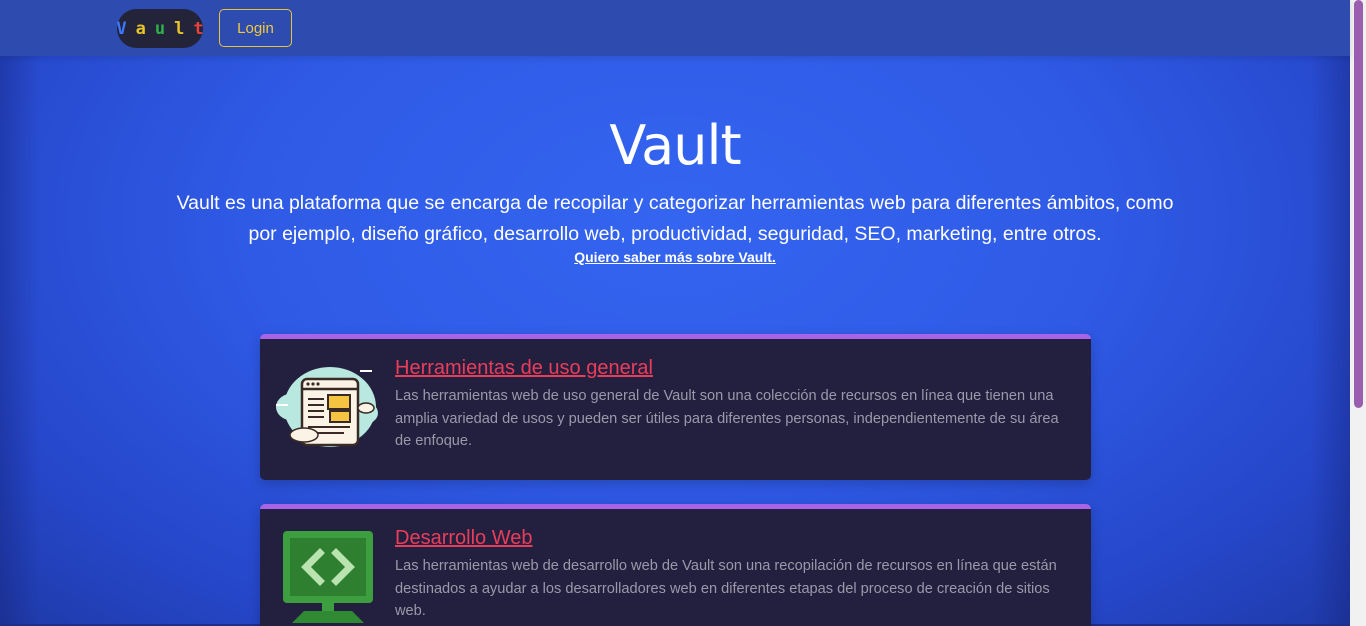 The image size is (1366, 626). What do you see at coordinates (524, 368) in the screenshot?
I see `card-title-link: Herramientas de uso general` at bounding box center [524, 368].